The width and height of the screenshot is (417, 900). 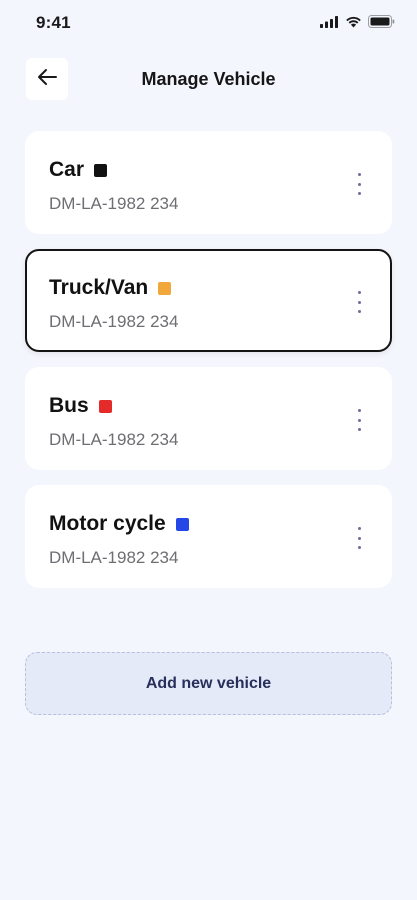 I want to click on vehicle-name-row: Bus, so click(x=80, y=406).